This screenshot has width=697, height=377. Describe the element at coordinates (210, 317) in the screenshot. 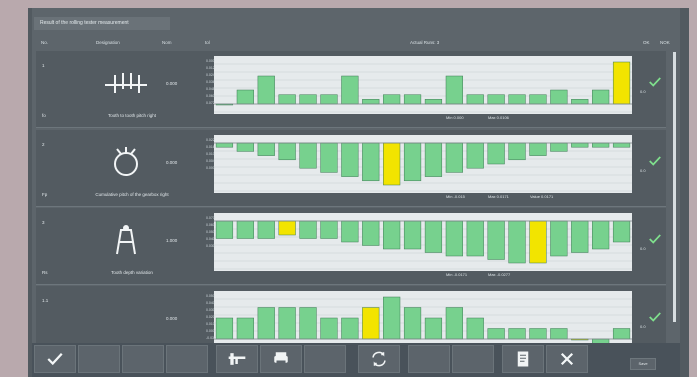

I see `axis-tick-label: 0.020` at that location.